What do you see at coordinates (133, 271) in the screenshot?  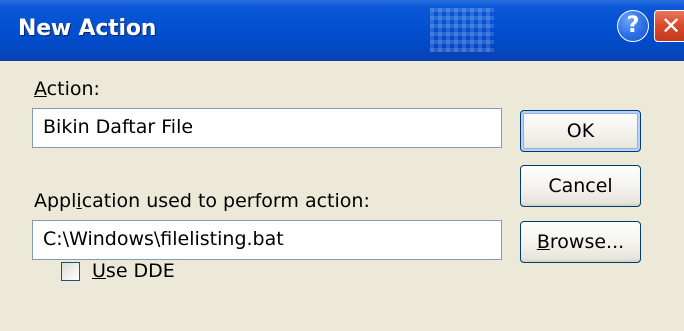 I see `use-dde-label: Use DDE` at bounding box center [133, 271].